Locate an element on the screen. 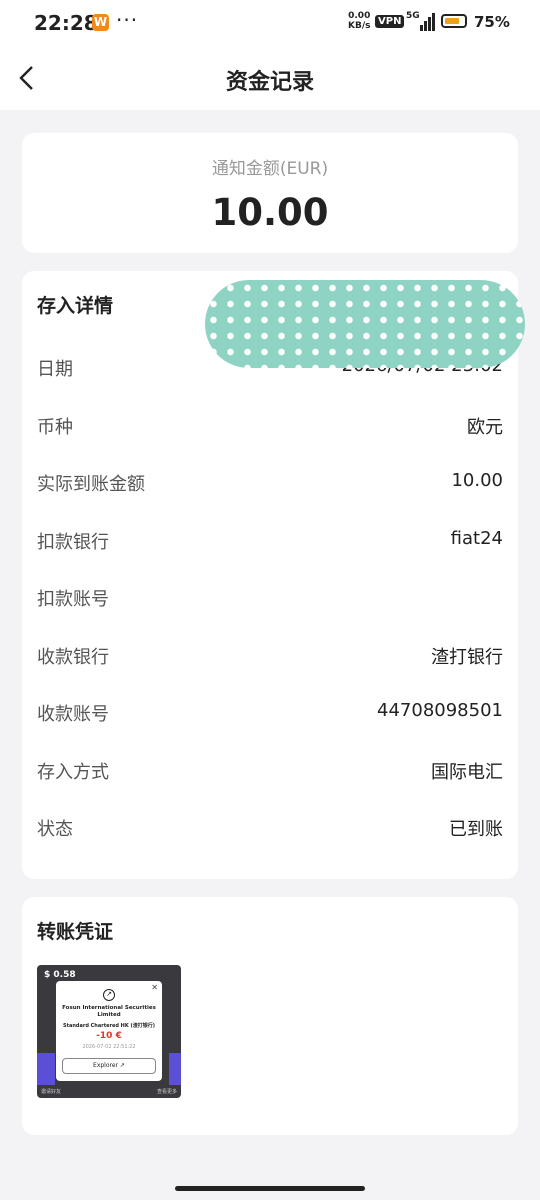  arrow-logo-icon: ↗ is located at coordinates (109, 995).